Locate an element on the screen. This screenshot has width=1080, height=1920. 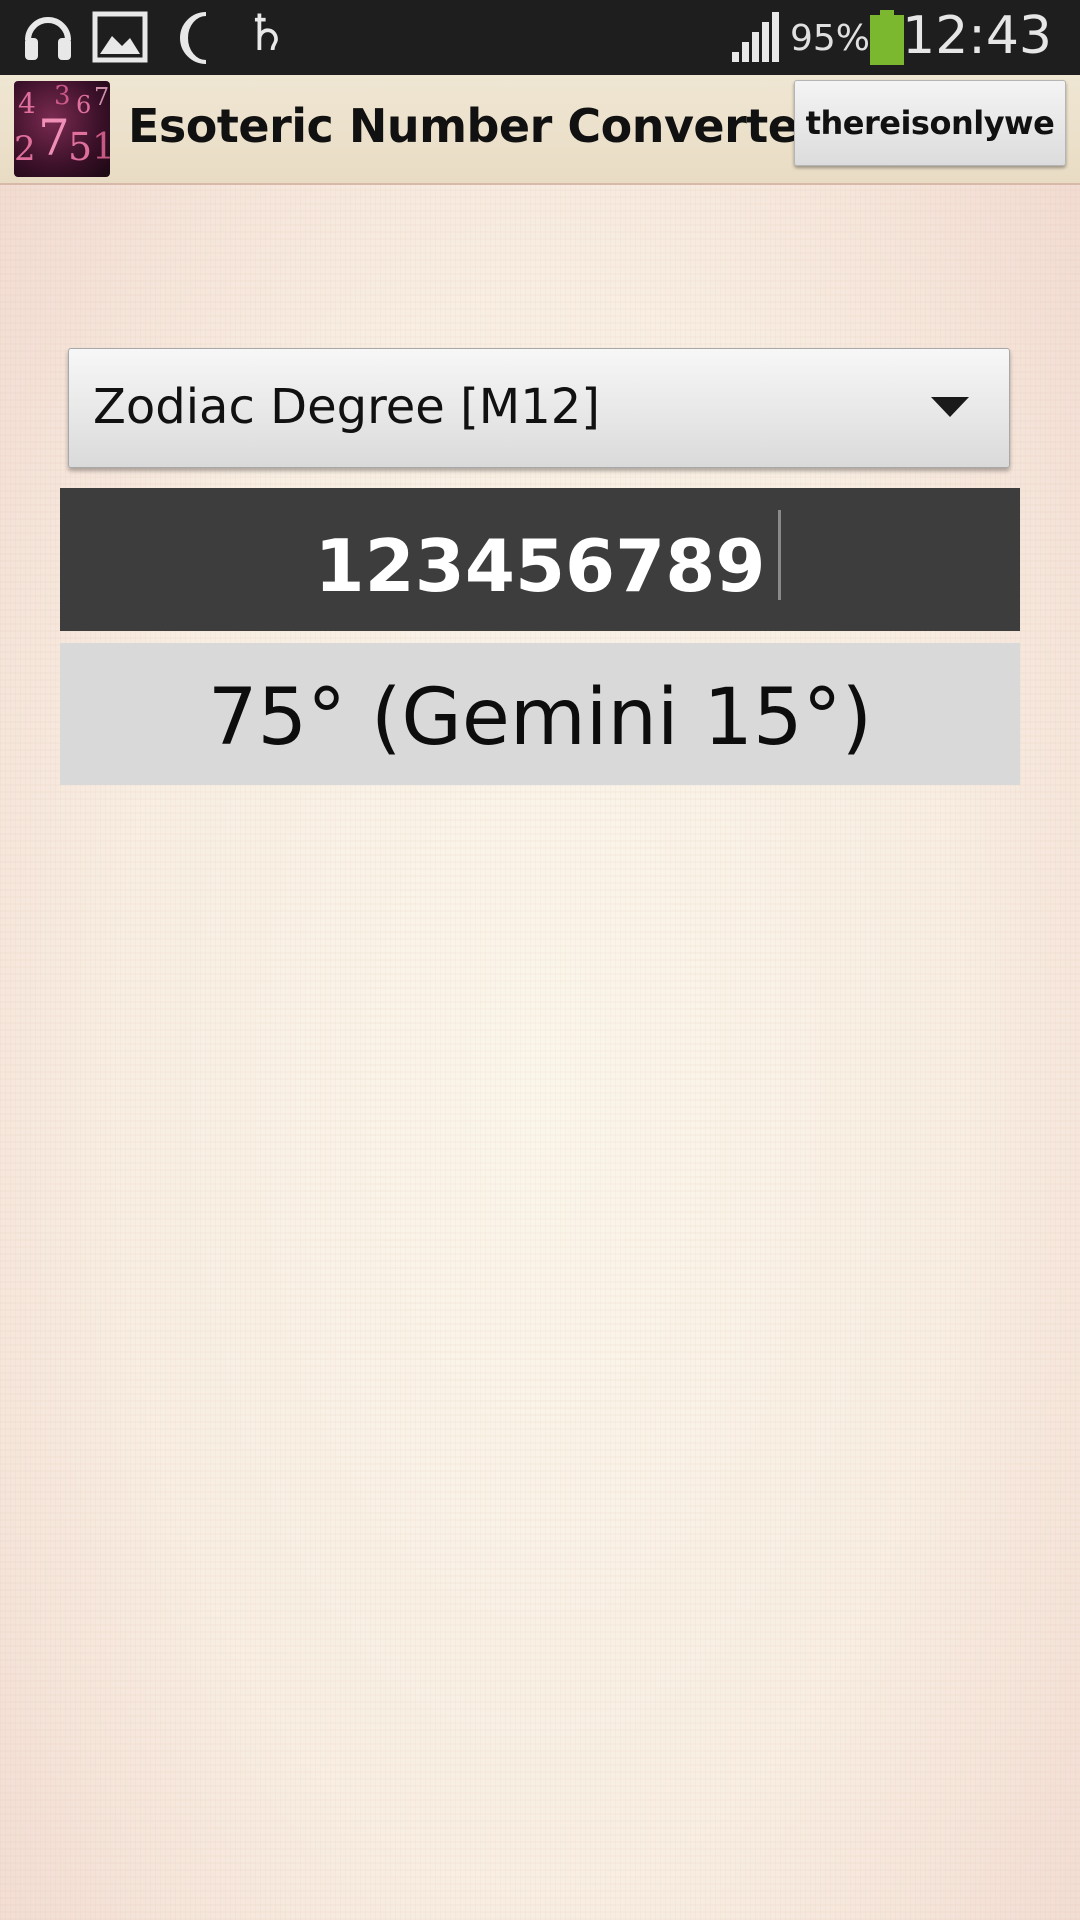
number-input: 123456789 is located at coordinates (540, 559).